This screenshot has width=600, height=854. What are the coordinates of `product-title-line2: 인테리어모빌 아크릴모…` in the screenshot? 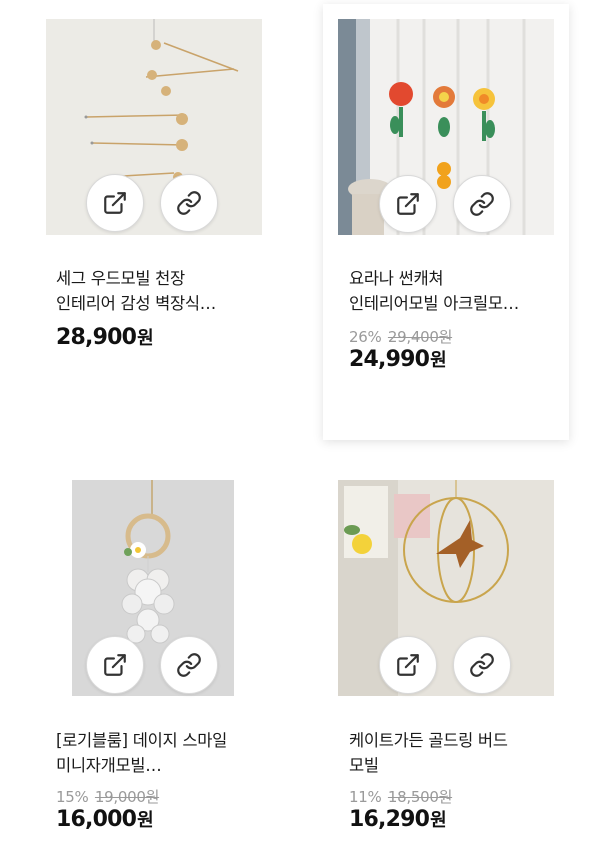 It's located at (434, 303).